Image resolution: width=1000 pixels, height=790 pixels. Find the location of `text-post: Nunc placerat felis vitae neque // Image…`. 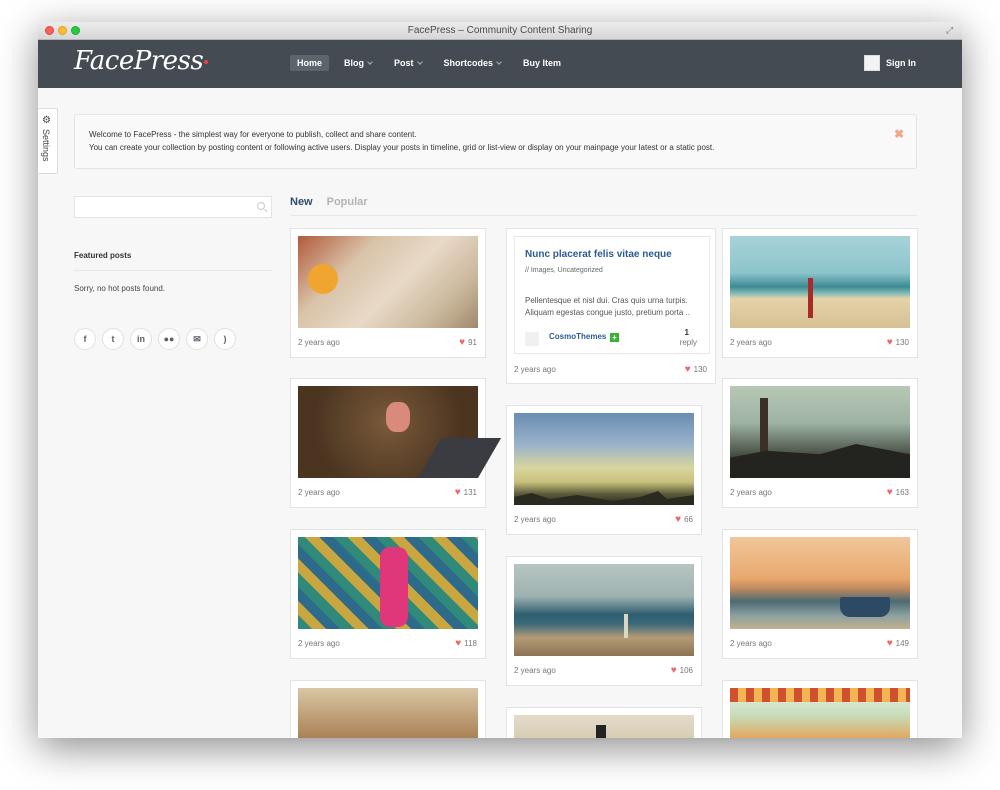

text-post: Nunc placerat felis vitae neque // Image… is located at coordinates (612, 295).